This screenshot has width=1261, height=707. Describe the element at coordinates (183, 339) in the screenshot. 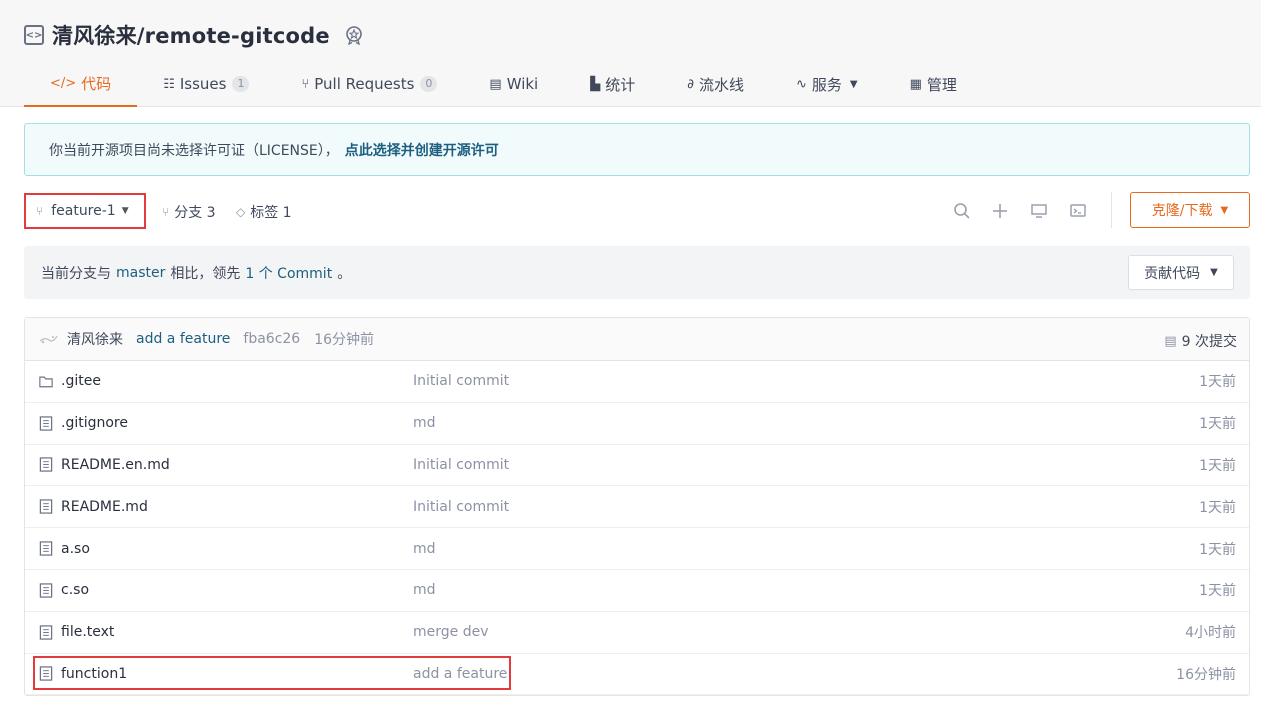

I see `commit-message: add a feature` at that location.